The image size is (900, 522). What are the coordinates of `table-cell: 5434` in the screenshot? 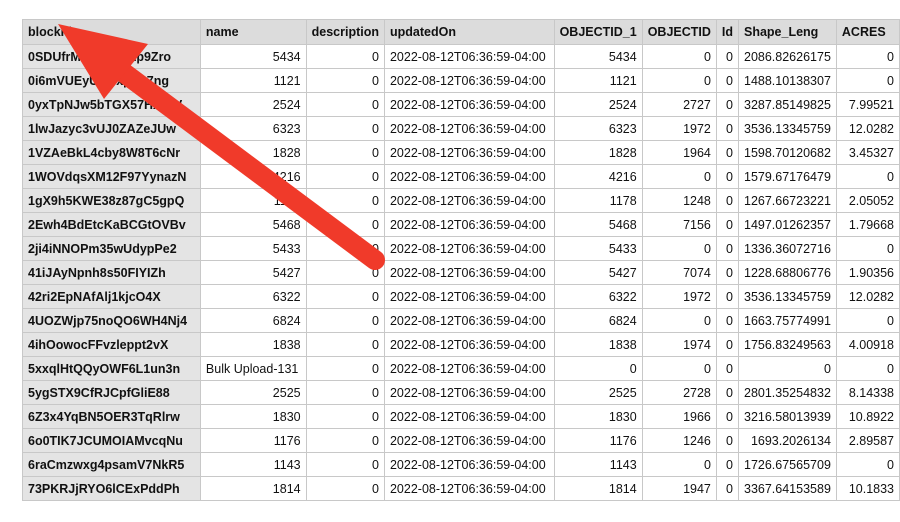 It's located at (598, 56).